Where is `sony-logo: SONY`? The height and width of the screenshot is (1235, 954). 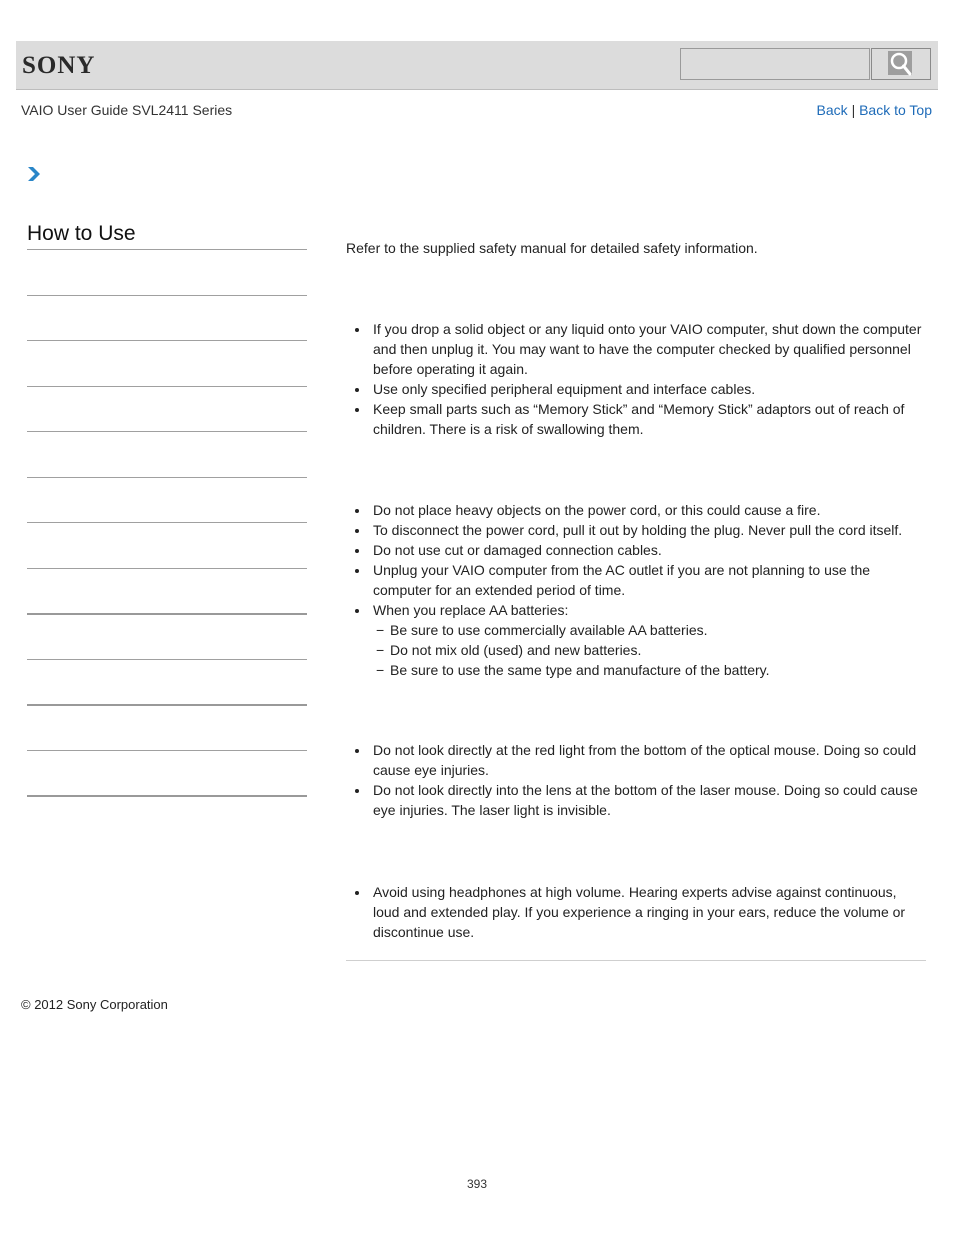 sony-logo: SONY is located at coordinates (59, 65).